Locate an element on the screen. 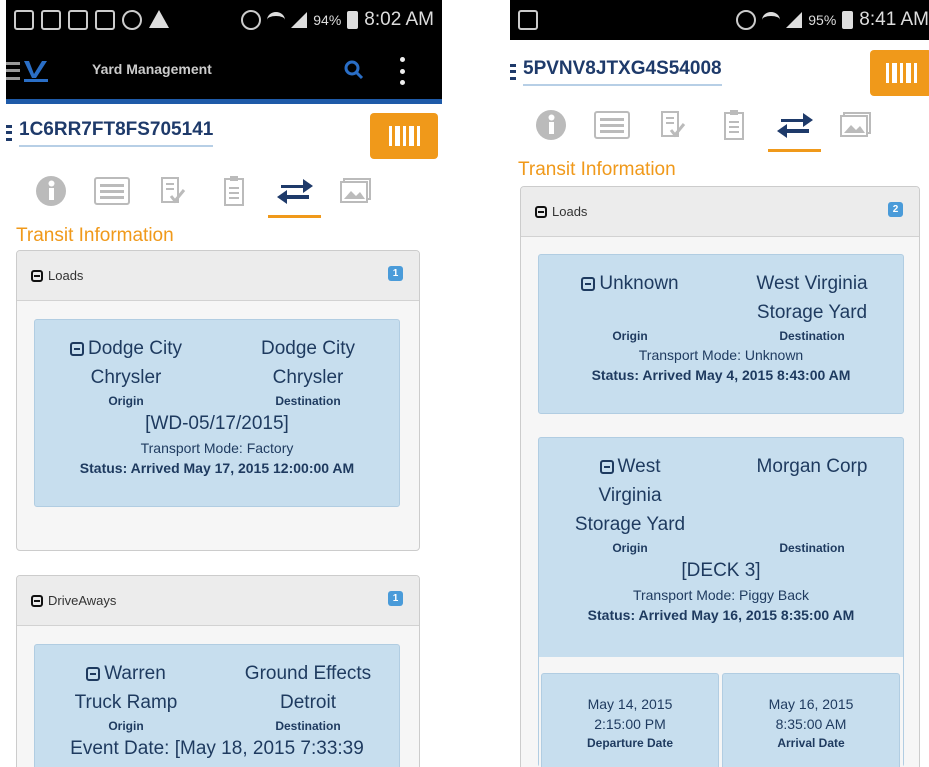 This screenshot has width=929, height=767. checklist-icon is located at coordinates (172, 190).